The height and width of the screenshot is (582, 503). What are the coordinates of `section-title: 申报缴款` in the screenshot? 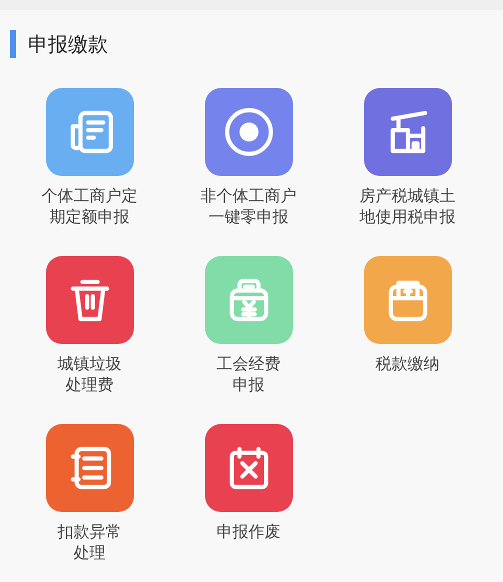 It's located at (68, 44).